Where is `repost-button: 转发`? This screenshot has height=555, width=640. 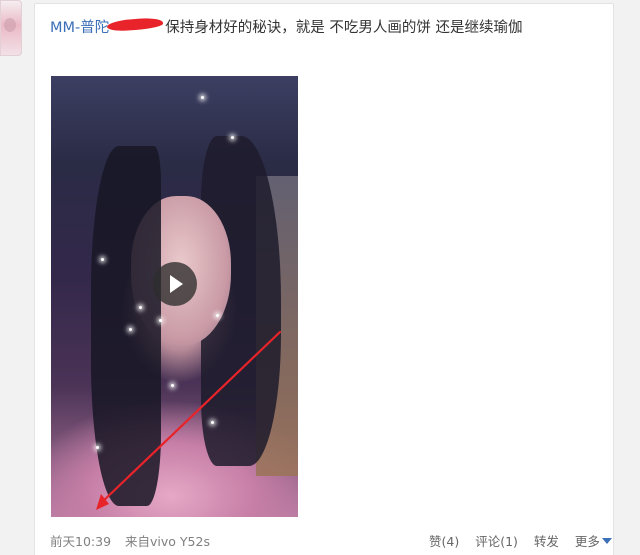
repost-button: 转发 is located at coordinates (546, 541).